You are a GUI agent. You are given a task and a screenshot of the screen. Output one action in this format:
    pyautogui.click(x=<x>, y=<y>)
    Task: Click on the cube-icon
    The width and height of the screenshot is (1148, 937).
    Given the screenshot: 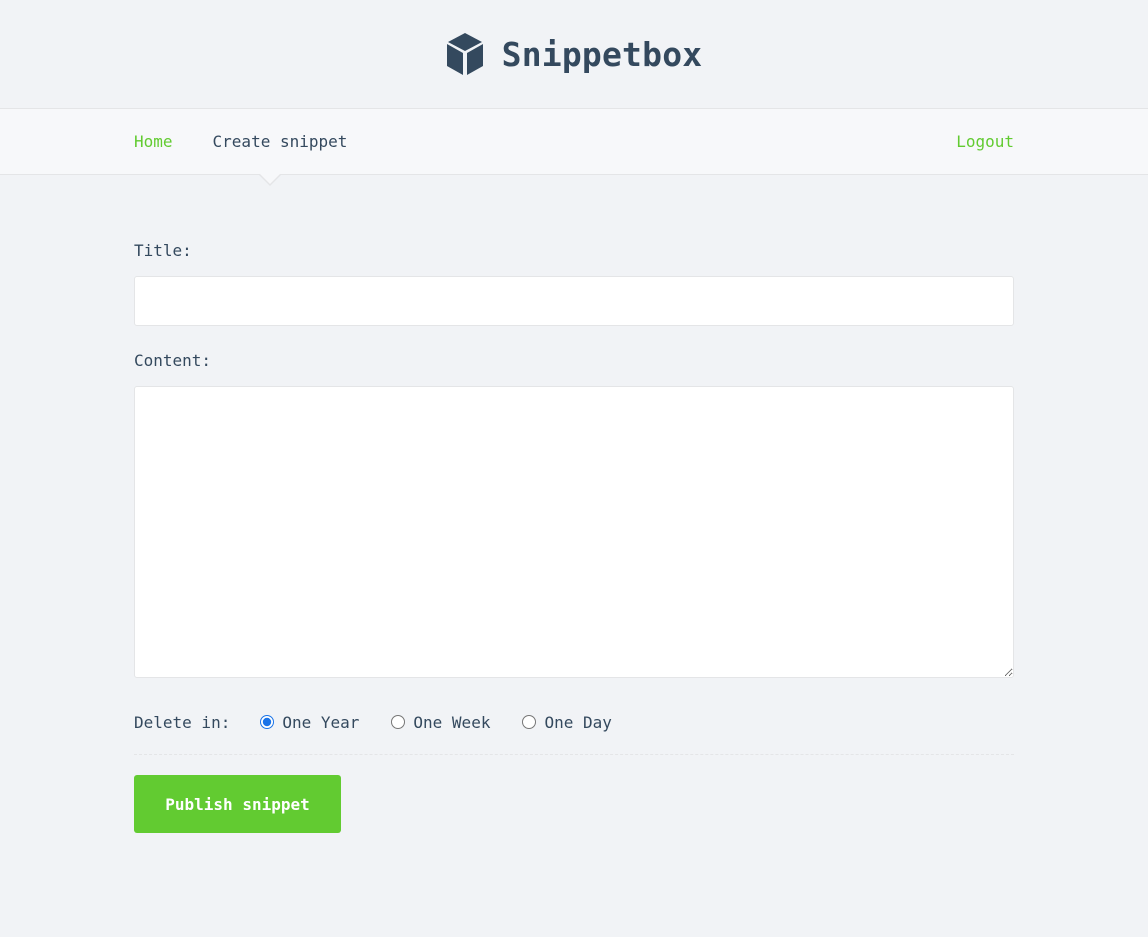 What is the action you would take?
    pyautogui.click(x=464, y=54)
    